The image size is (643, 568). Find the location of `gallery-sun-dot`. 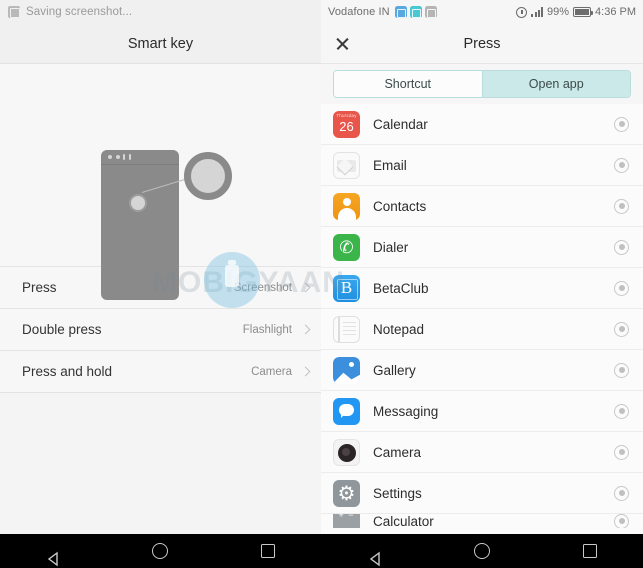

gallery-sun-dot is located at coordinates (351, 364).